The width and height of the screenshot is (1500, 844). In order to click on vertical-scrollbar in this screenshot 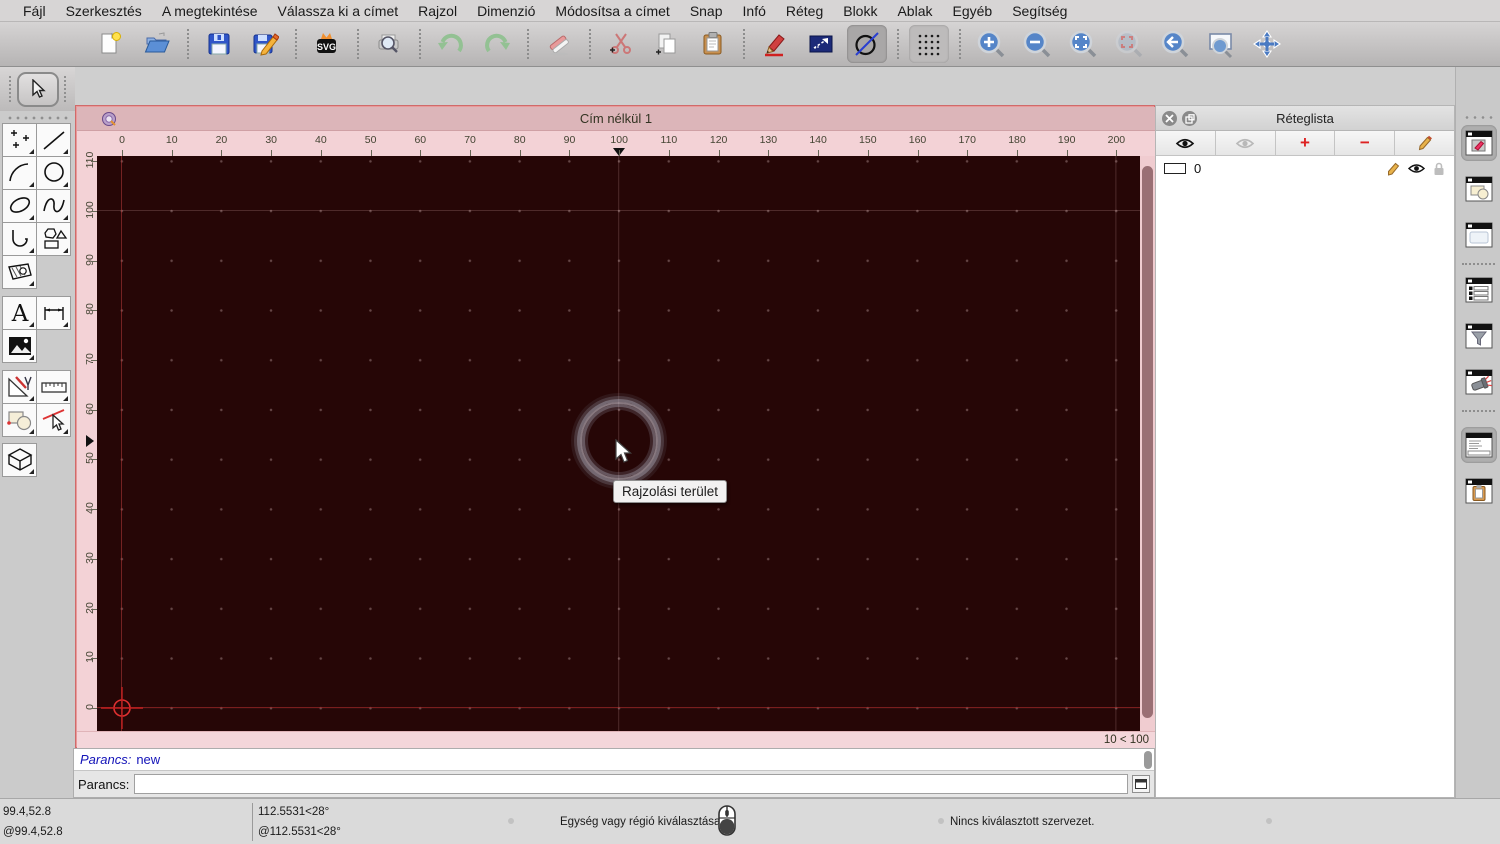, I will do `click(1147, 443)`.